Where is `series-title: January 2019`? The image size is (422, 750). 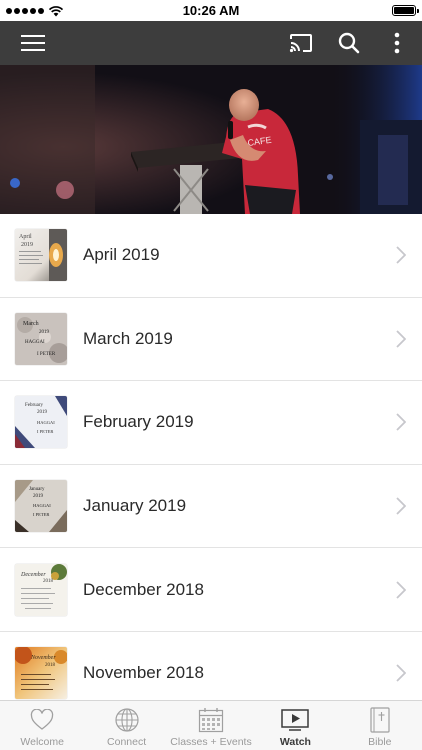
series-title: January 2019 is located at coordinates (135, 506).